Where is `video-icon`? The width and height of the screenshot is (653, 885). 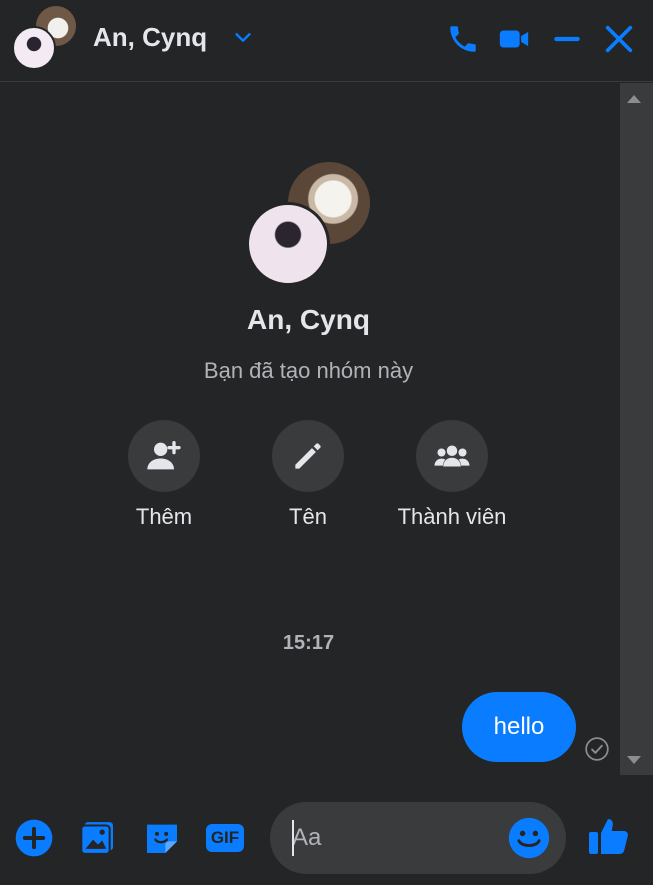 video-icon is located at coordinates (514, 39).